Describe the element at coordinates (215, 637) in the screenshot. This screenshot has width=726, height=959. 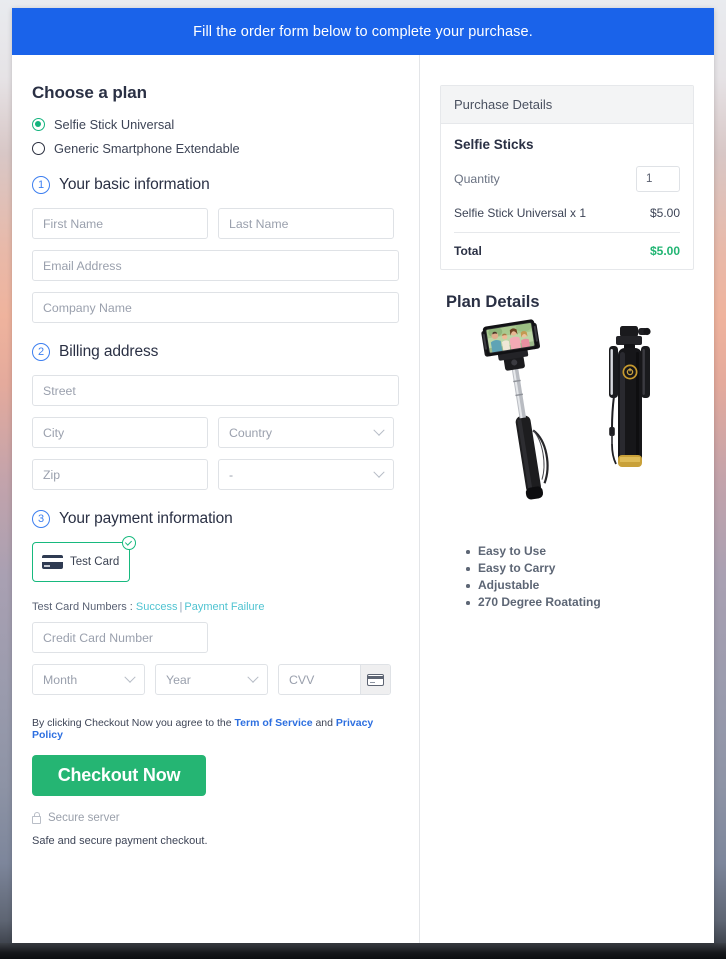
I see `credit-card-field-row: Credit Card Number` at that location.